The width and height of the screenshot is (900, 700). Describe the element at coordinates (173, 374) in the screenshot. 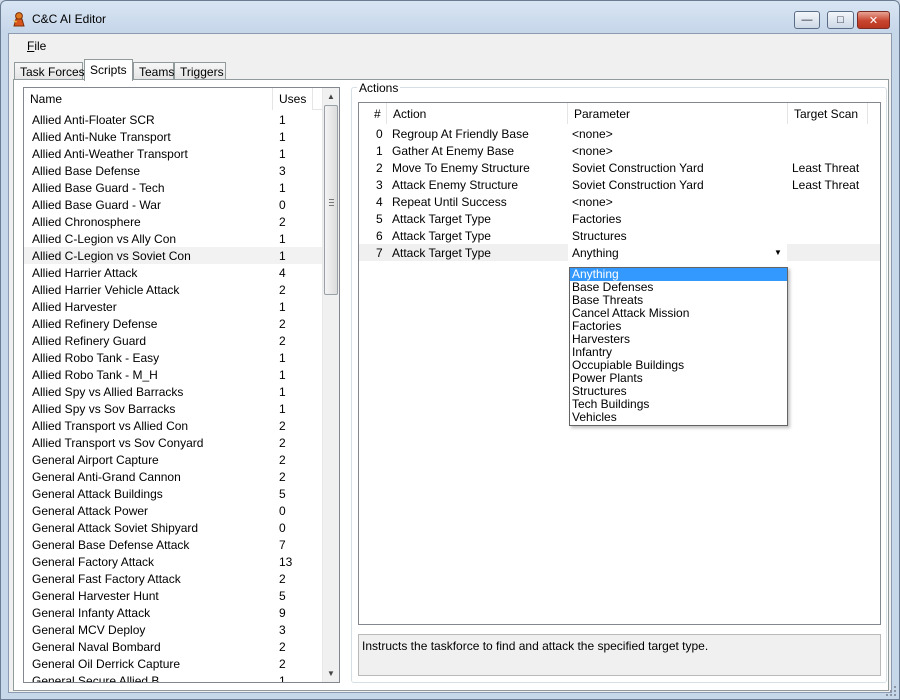

I see `script-row: Allied Robo Tank - M_H 1` at that location.